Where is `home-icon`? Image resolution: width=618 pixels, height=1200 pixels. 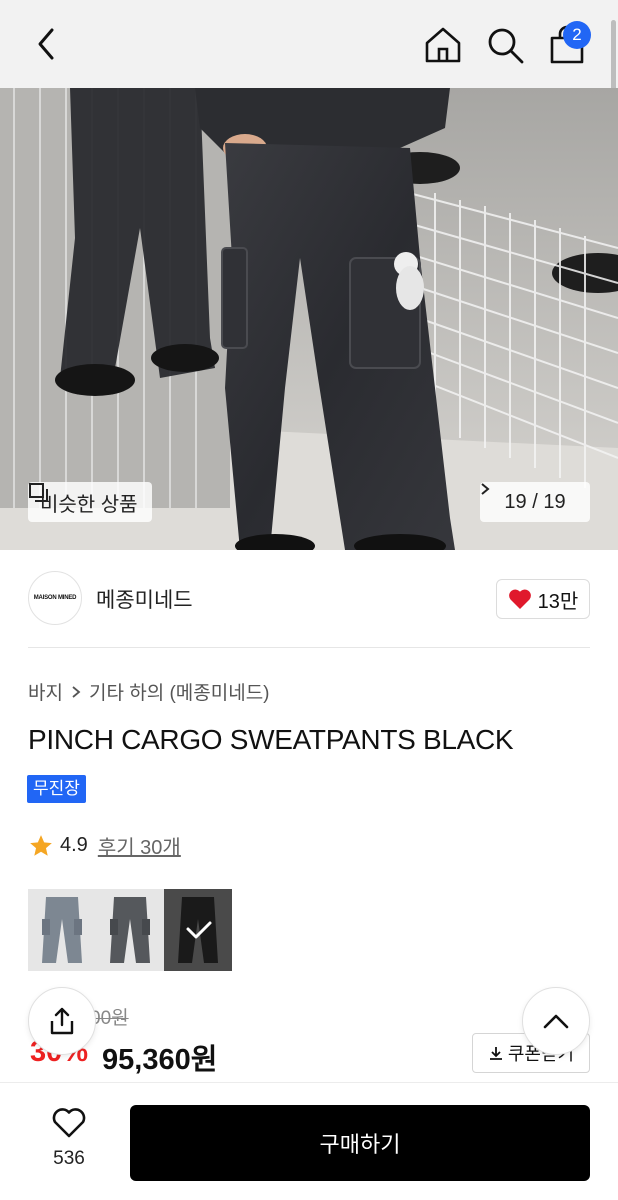
home-icon is located at coordinates (443, 45).